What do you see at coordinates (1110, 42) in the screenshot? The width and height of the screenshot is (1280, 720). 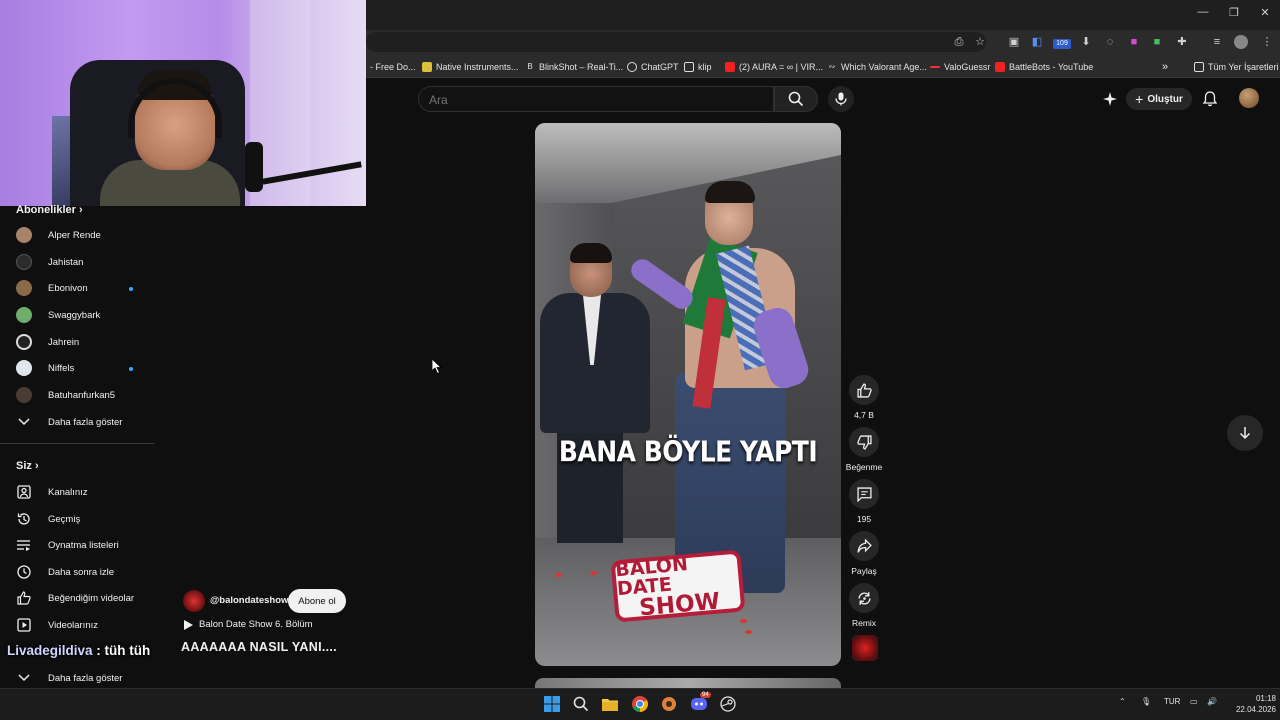 I see `circle-extension-icon: ◌` at bounding box center [1110, 42].